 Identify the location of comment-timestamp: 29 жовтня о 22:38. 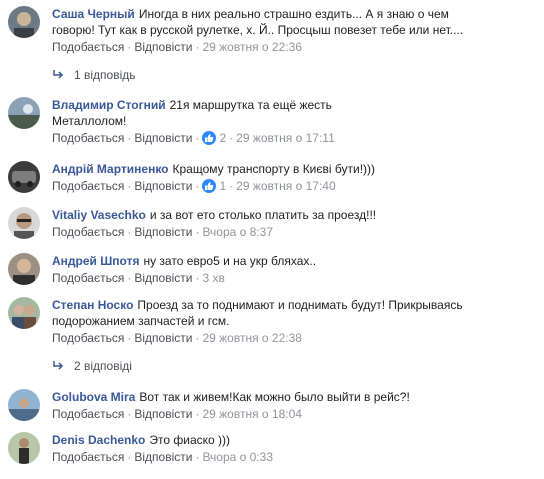
(252, 338).